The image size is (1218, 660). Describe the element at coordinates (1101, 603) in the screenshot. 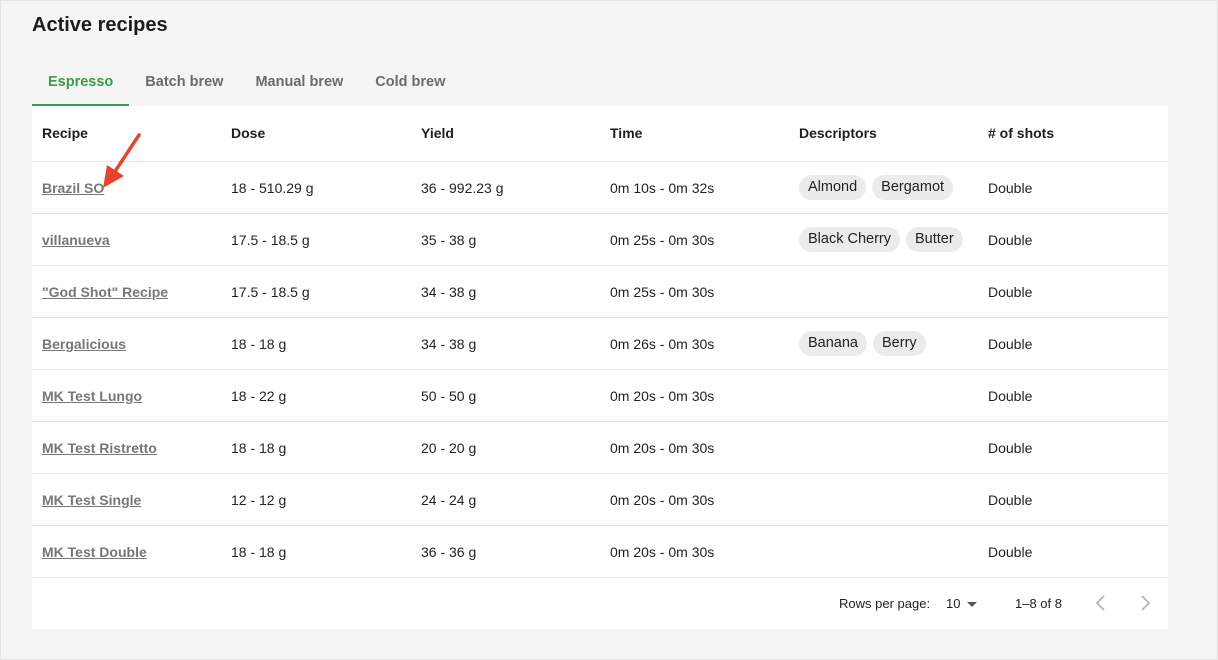

I see `chevron-left-icon` at that location.